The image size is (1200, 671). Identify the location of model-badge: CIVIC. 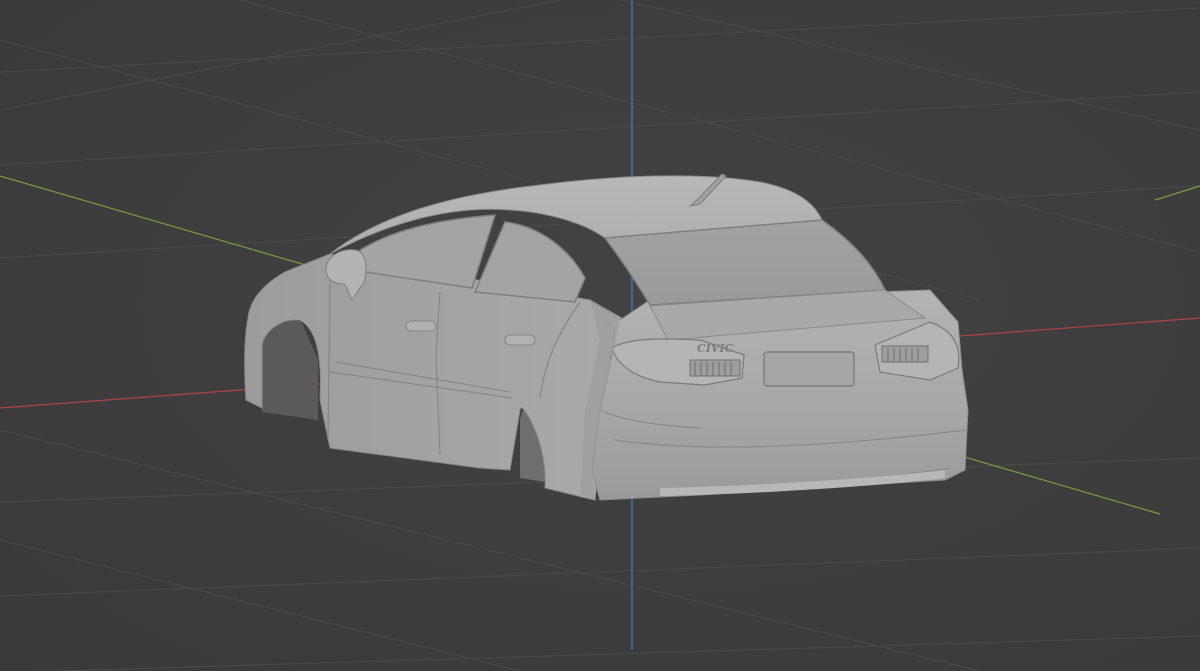
(715, 348).